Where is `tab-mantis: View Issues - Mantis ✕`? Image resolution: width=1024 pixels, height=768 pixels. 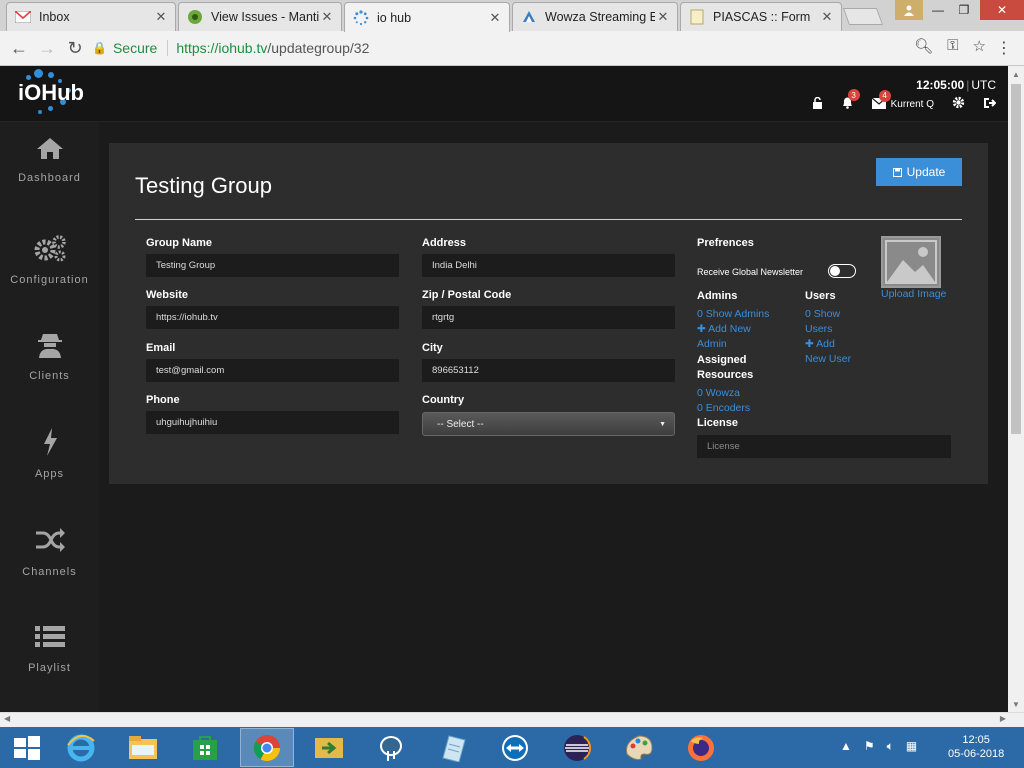 tab-mantis: View Issues - Mantis ✕ is located at coordinates (260, 16).